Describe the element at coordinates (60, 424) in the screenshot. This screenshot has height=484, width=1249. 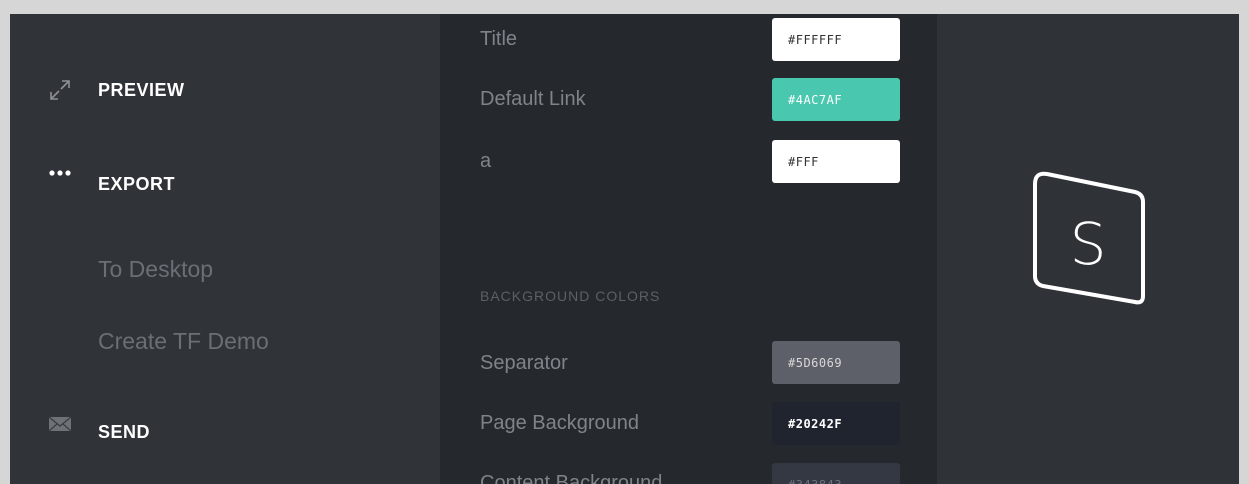
I see `envelope-icon` at that location.